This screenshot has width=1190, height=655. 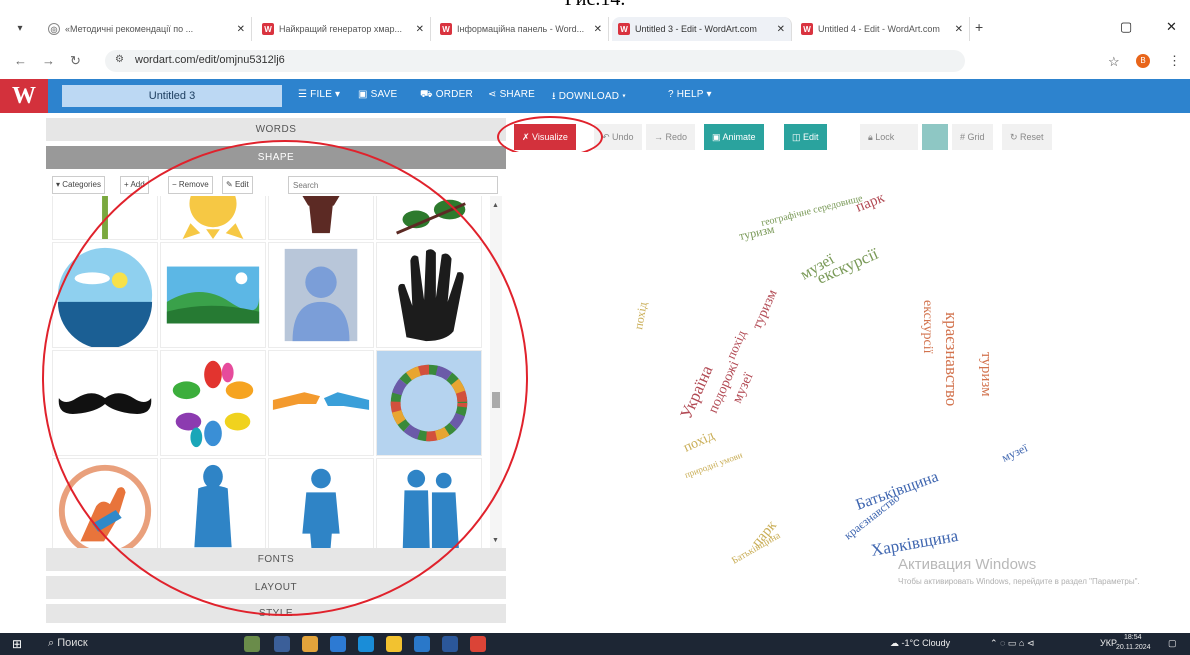 What do you see at coordinates (321, 295) in the screenshot?
I see `shape-tile-portrait` at bounding box center [321, 295].